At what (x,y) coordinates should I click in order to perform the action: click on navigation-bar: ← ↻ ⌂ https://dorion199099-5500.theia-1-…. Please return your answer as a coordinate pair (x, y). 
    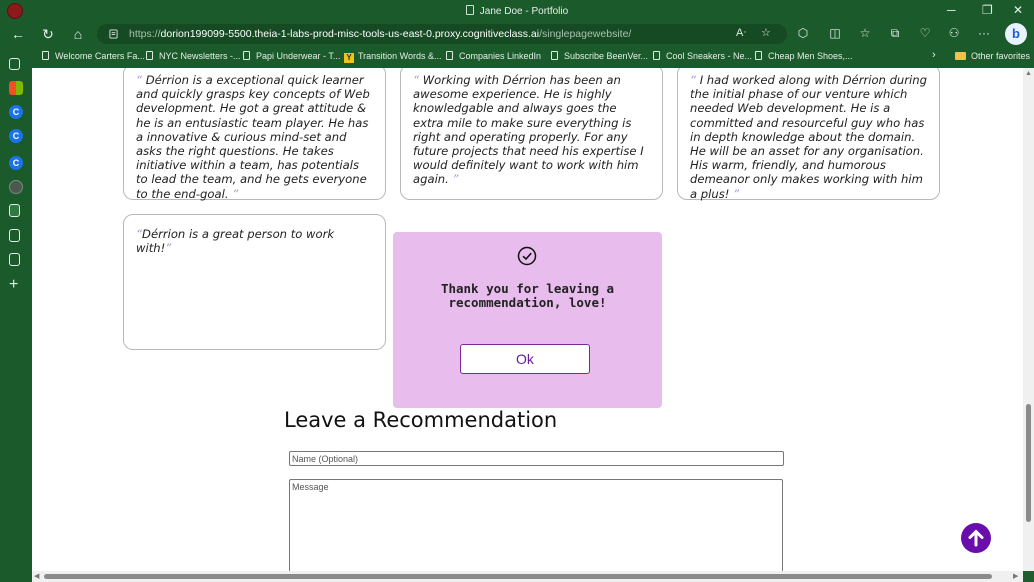
    Looking at the image, I should click on (517, 34).